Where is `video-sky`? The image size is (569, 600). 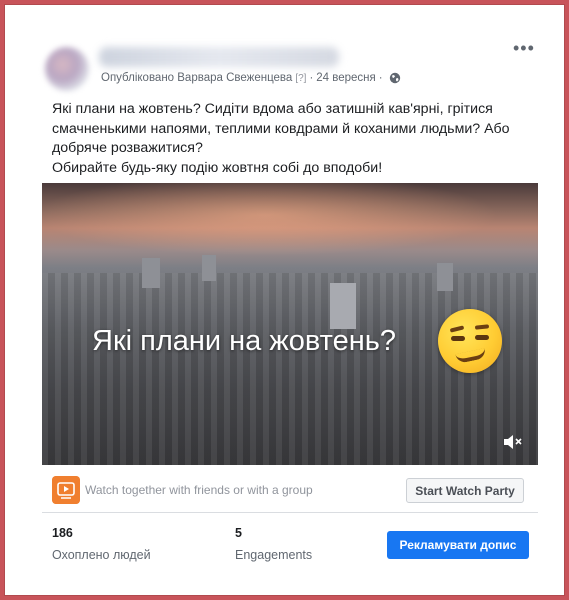 video-sky is located at coordinates (290, 223).